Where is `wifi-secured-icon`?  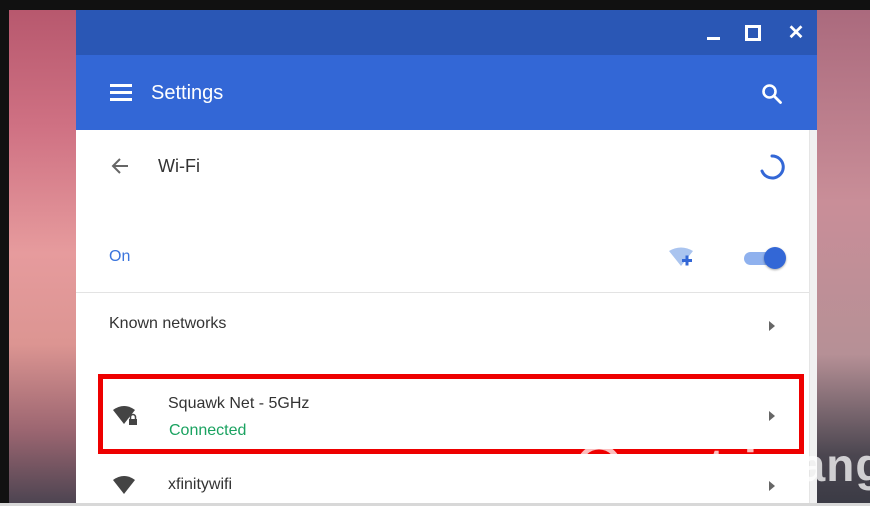 wifi-secured-icon is located at coordinates (125, 415).